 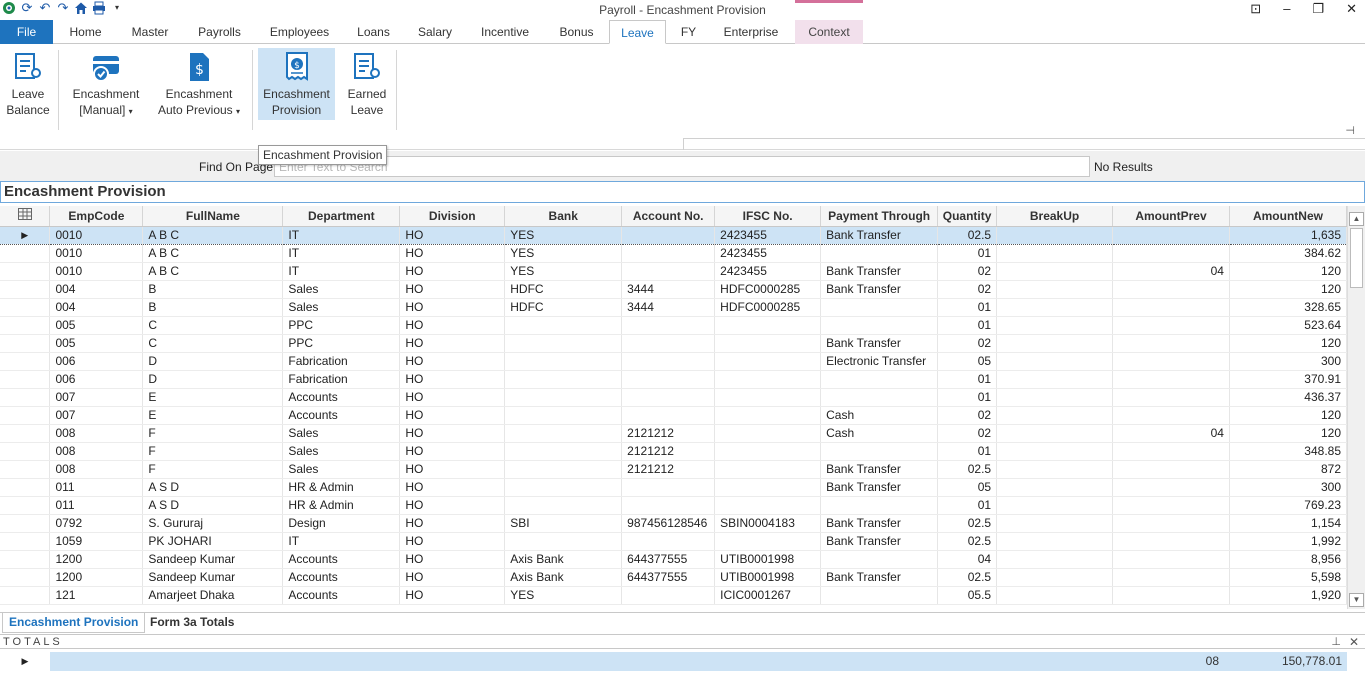 I want to click on cell-fullname: E, so click(x=213, y=415).